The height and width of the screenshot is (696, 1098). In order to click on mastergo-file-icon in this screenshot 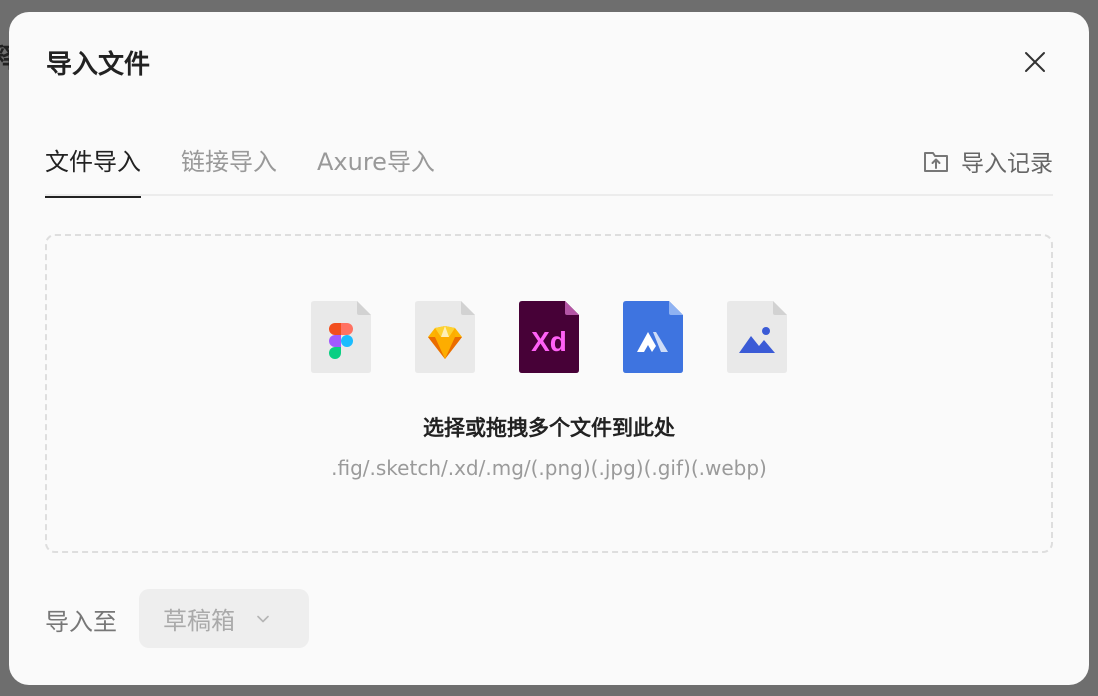, I will do `click(653, 337)`.